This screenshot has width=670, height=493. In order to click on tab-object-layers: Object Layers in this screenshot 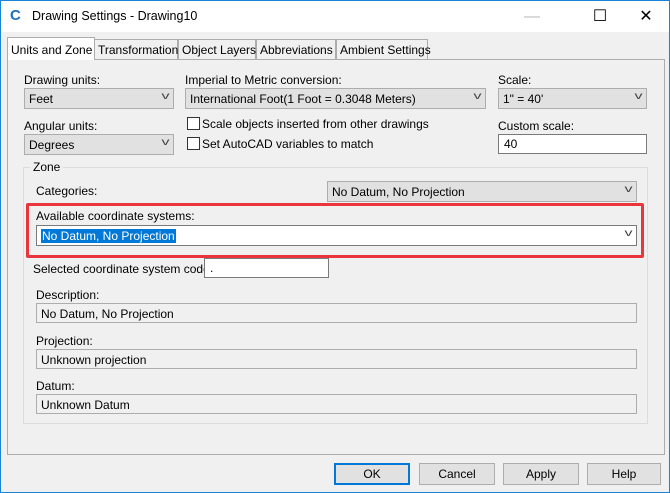, I will do `click(217, 49)`.